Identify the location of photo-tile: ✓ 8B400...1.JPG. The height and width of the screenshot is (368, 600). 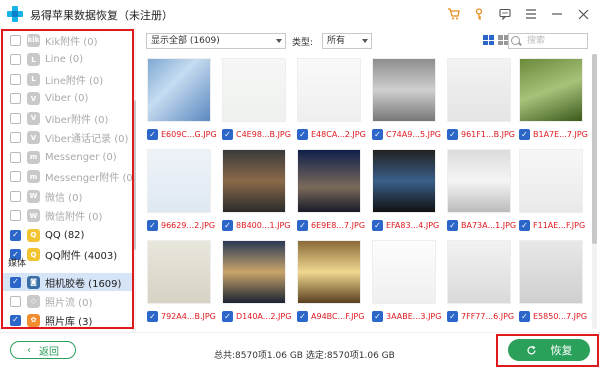
(256, 193).